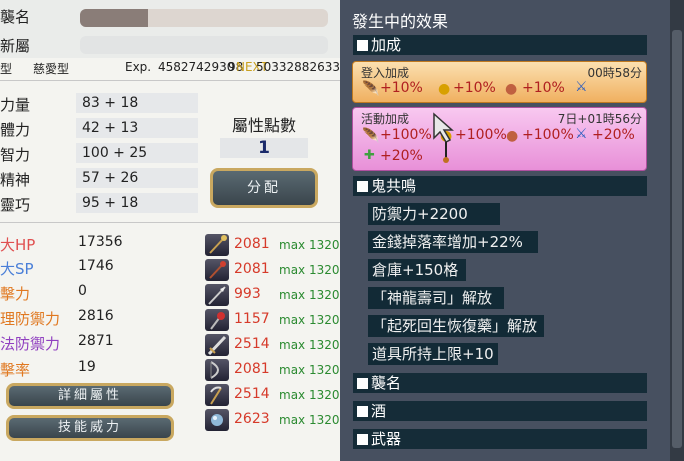 Image resolution: width=684 pixels, height=461 pixels. Describe the element at coordinates (434, 214) in the screenshot. I see `oni-effect-item: 防禦力+2200` at that location.